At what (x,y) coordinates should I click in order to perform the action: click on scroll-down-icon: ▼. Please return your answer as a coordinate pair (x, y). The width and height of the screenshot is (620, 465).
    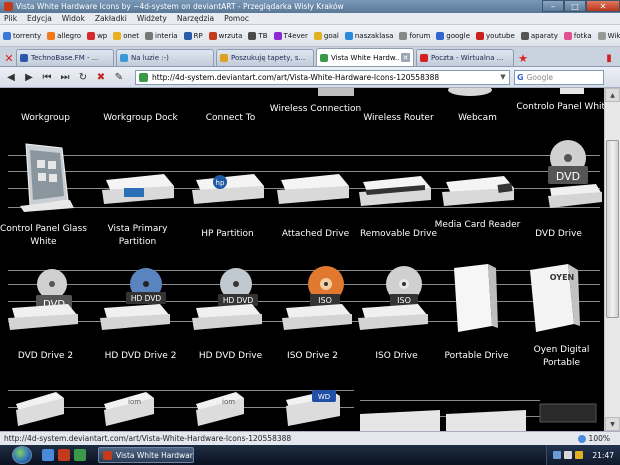
    Looking at the image, I should click on (612, 424).